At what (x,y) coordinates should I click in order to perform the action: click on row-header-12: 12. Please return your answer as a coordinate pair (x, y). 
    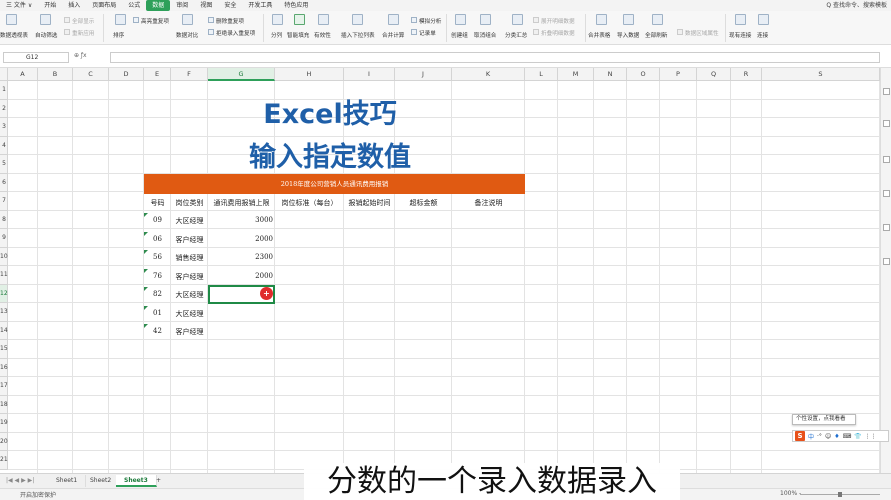
    Looking at the image, I should click on (4, 293).